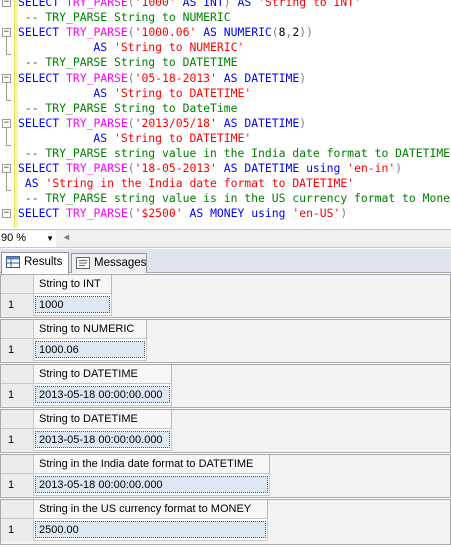  I want to click on code-line: -- TRY_PARSE String to DATETIME, so click(128, 62).